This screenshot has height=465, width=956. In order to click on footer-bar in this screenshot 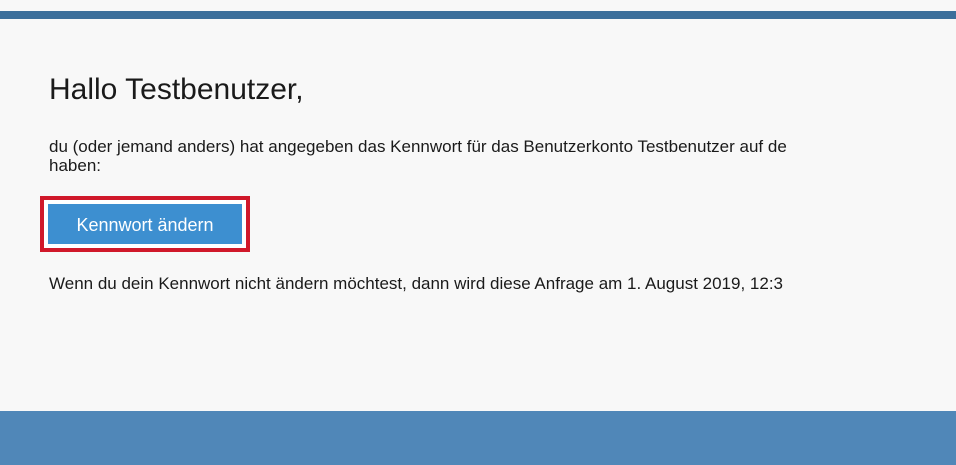, I will do `click(478, 438)`.